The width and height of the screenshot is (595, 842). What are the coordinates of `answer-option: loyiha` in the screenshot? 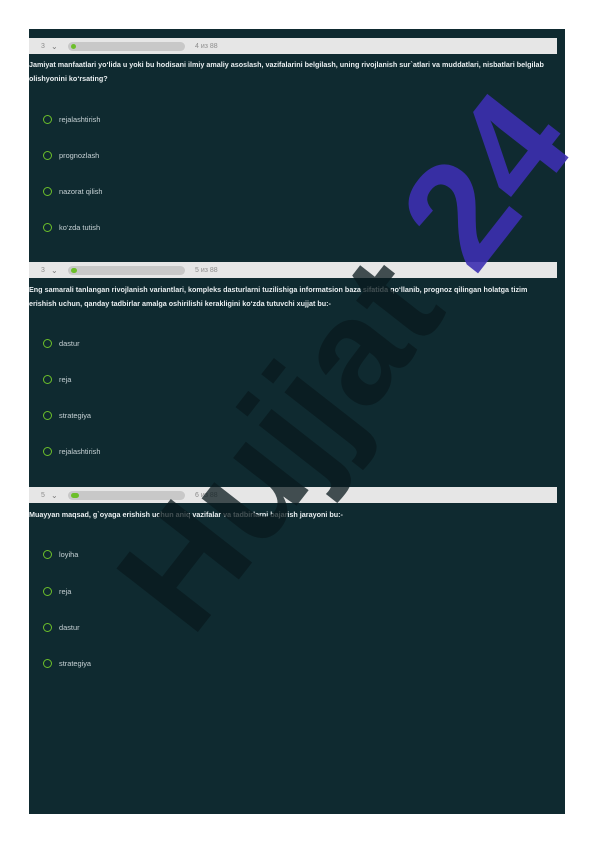 It's located at (60, 554).